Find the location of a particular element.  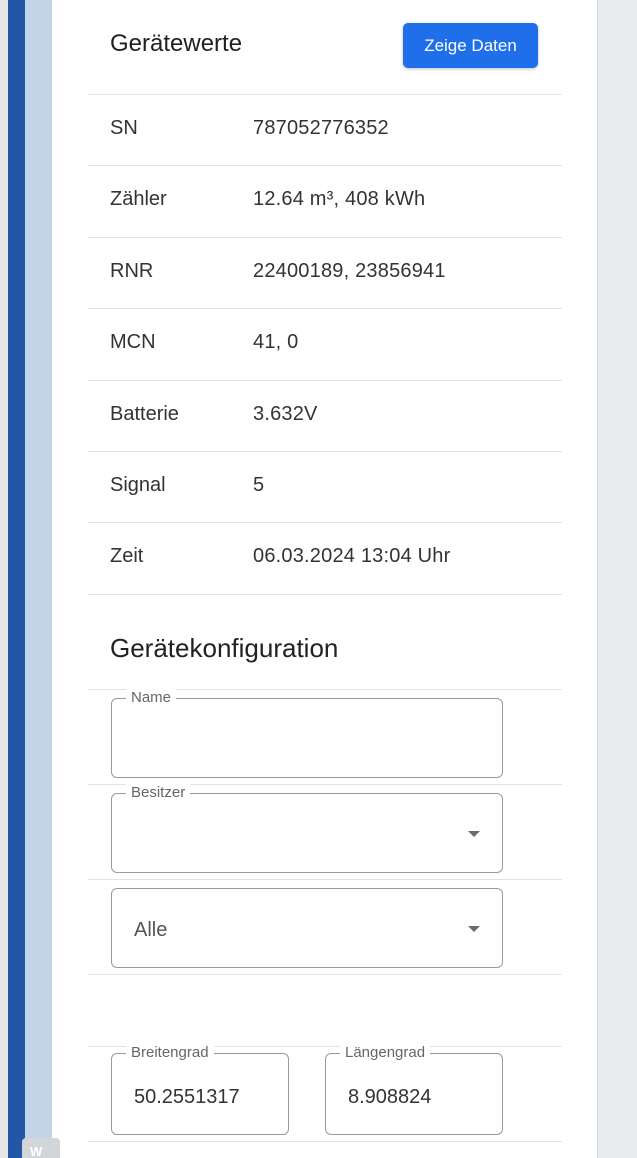

value-row-mcn: MCN 41, 0 is located at coordinates (324, 343).